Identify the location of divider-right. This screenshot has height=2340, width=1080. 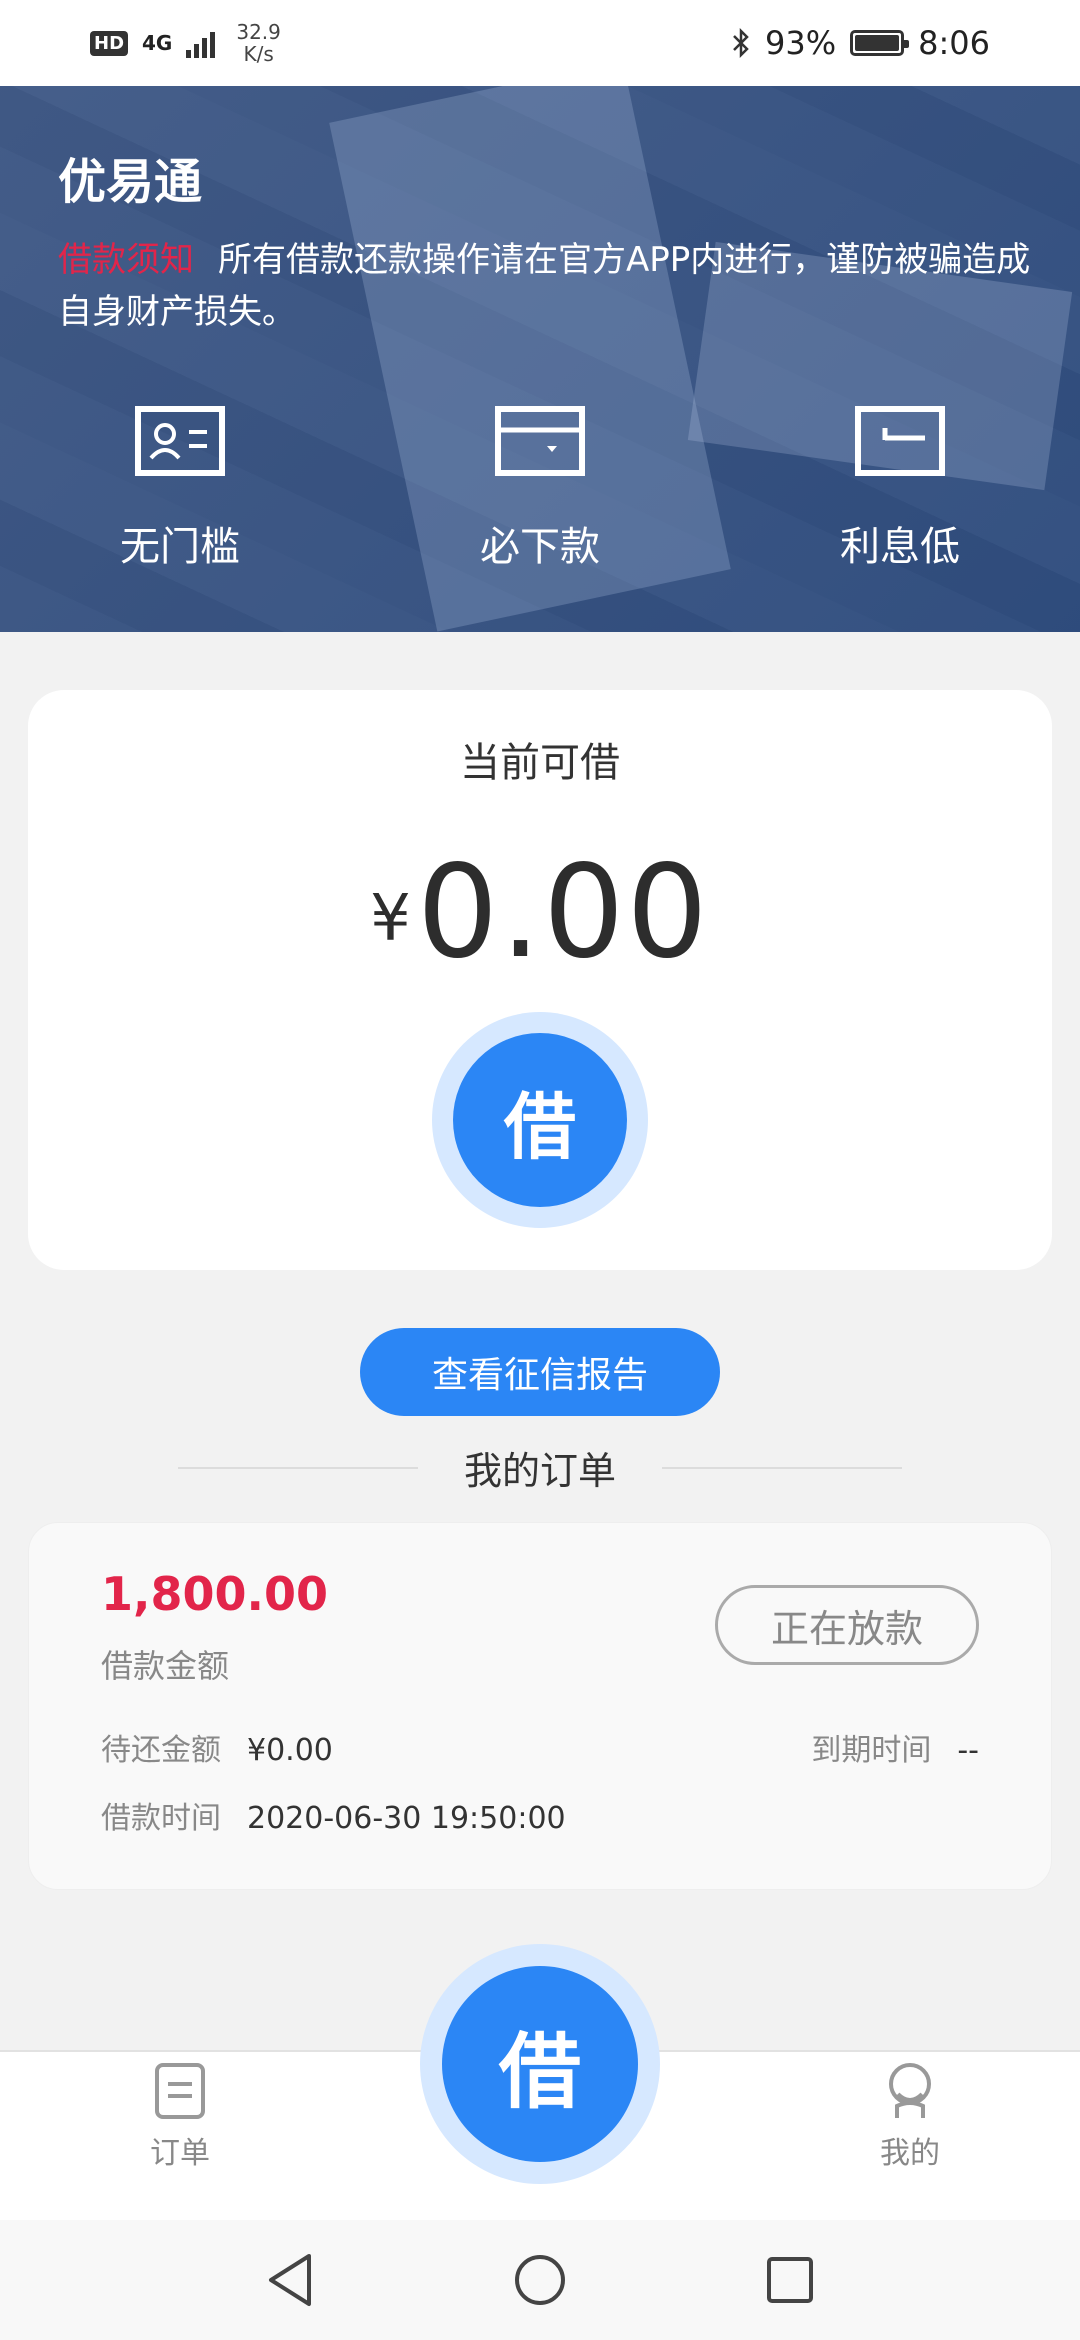
(782, 1467).